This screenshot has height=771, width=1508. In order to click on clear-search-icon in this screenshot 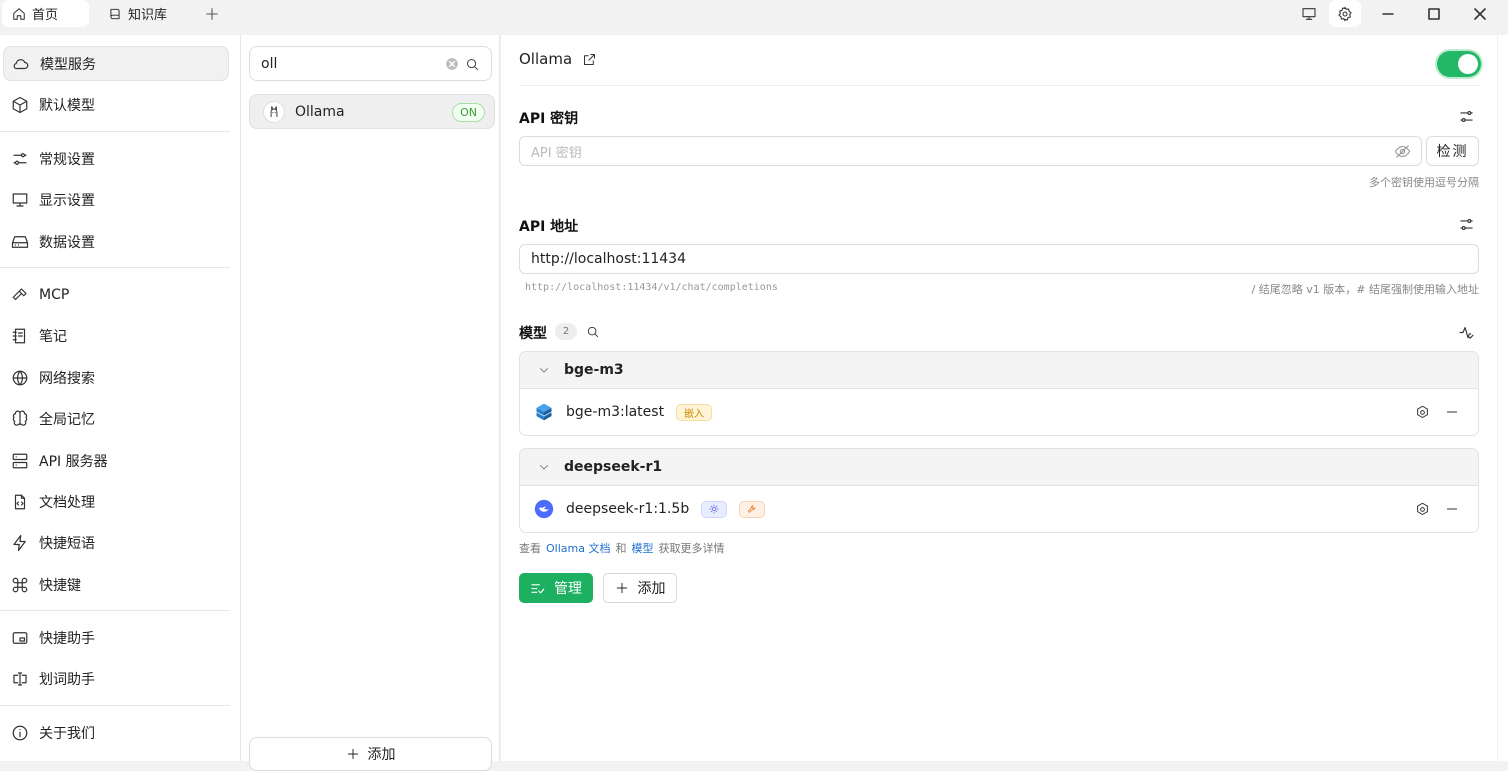, I will do `click(452, 64)`.